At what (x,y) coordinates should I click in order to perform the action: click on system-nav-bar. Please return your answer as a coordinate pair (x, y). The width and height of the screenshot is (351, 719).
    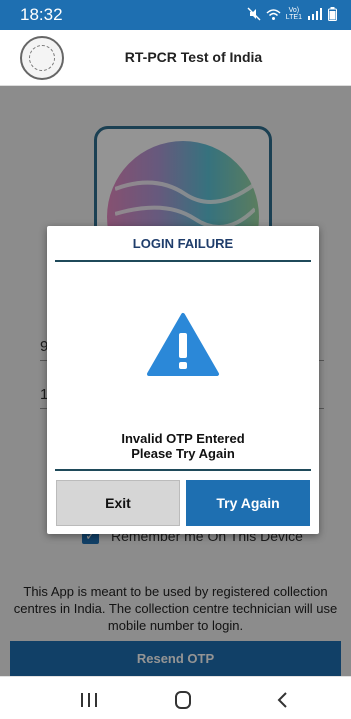
    Looking at the image, I should click on (175, 697).